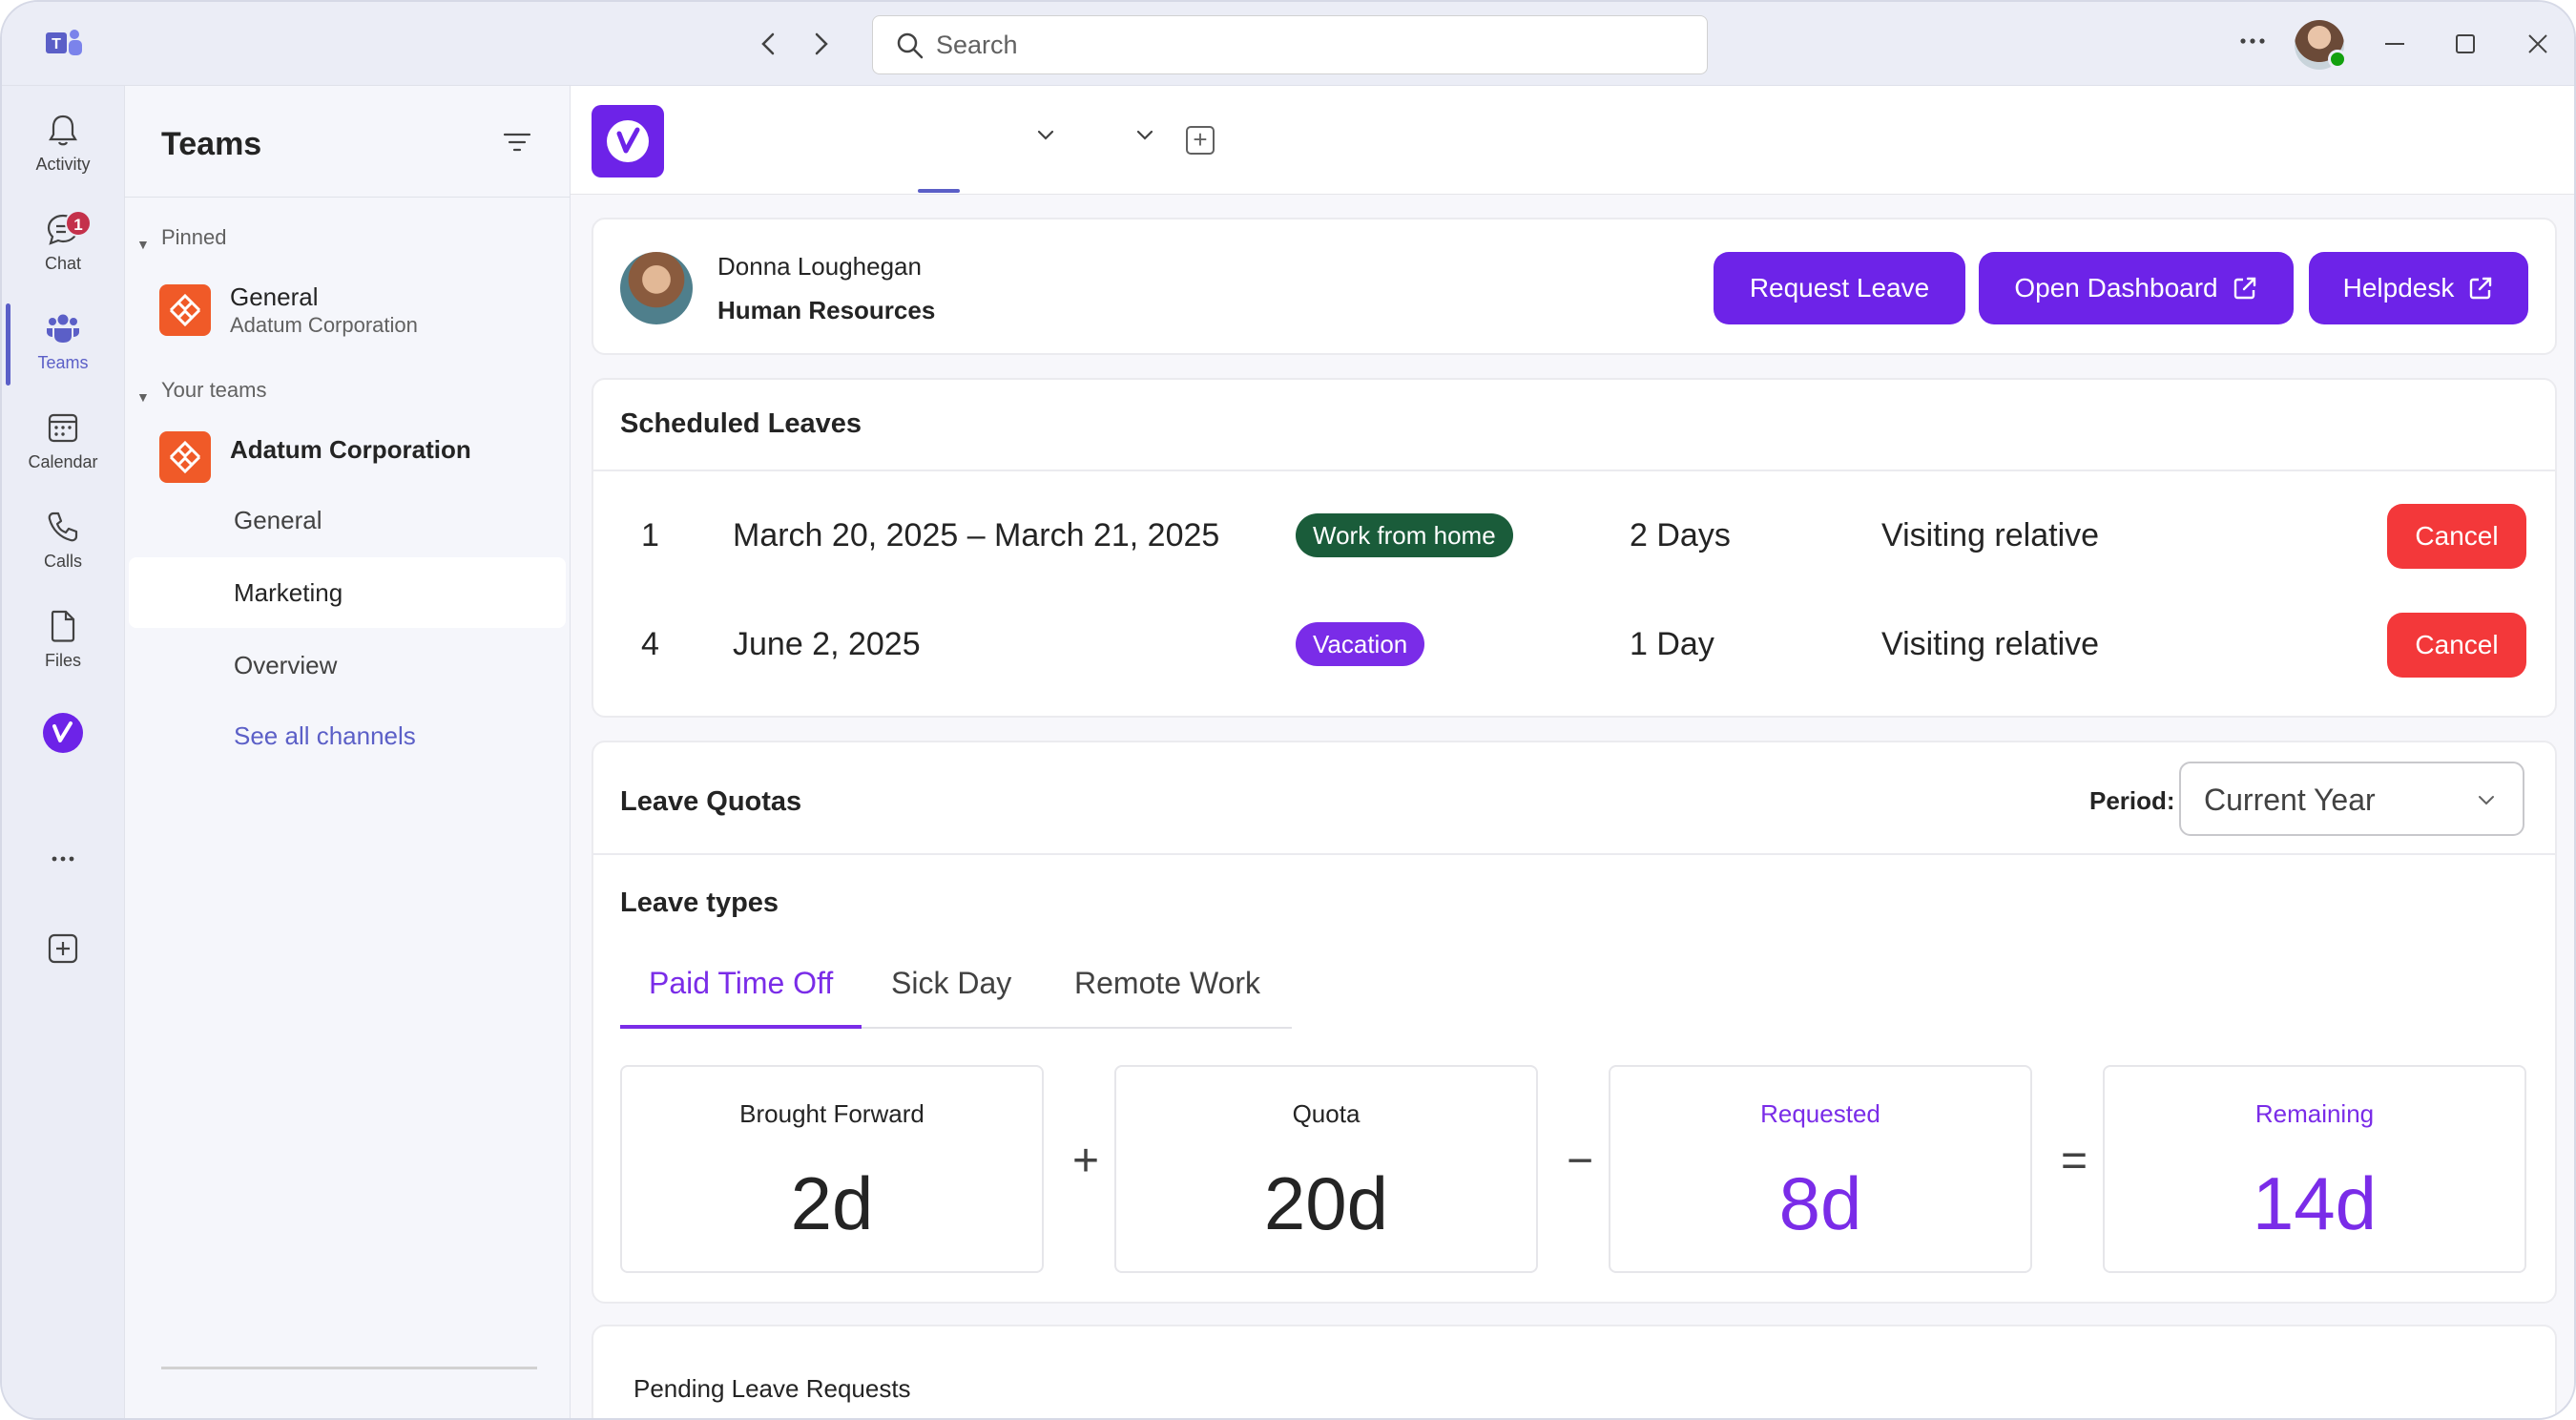 The width and height of the screenshot is (2576, 1420). I want to click on quota-value: 20d, so click(1326, 1203).